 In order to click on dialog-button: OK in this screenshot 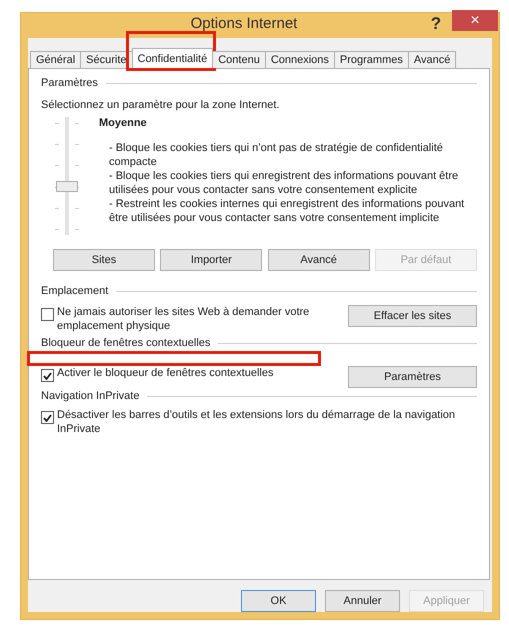, I will do `click(278, 601)`.